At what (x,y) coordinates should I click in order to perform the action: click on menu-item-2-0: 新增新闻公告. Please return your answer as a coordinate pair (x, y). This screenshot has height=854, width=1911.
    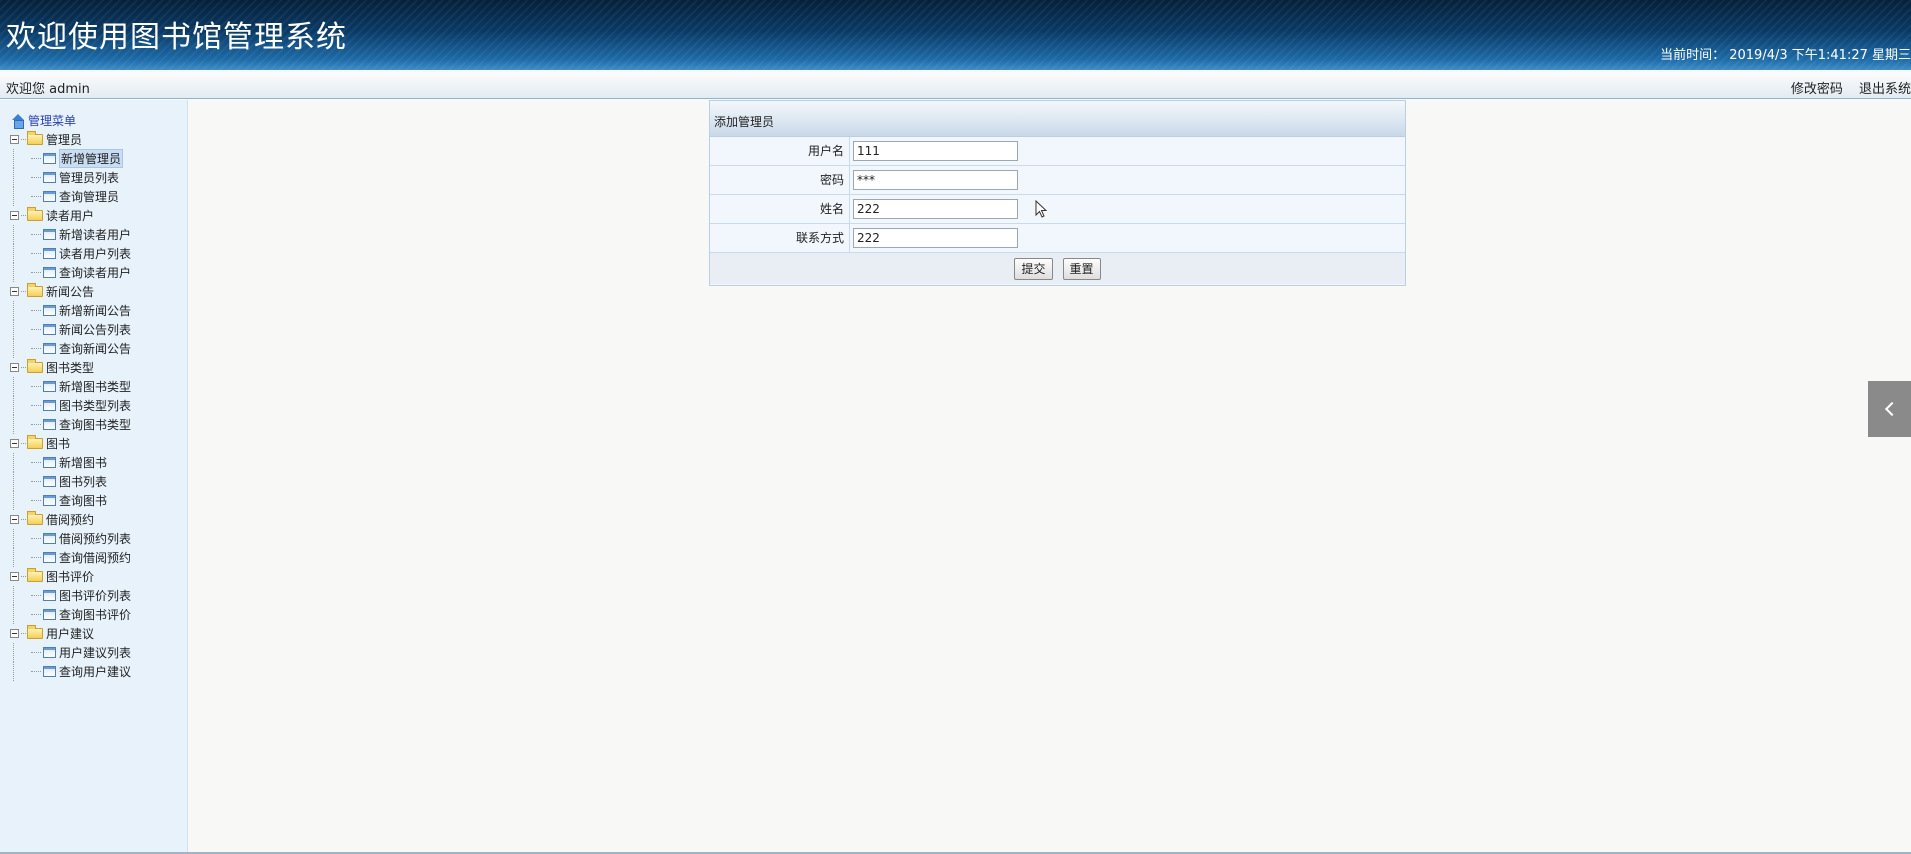
    Looking at the image, I should click on (70, 310).